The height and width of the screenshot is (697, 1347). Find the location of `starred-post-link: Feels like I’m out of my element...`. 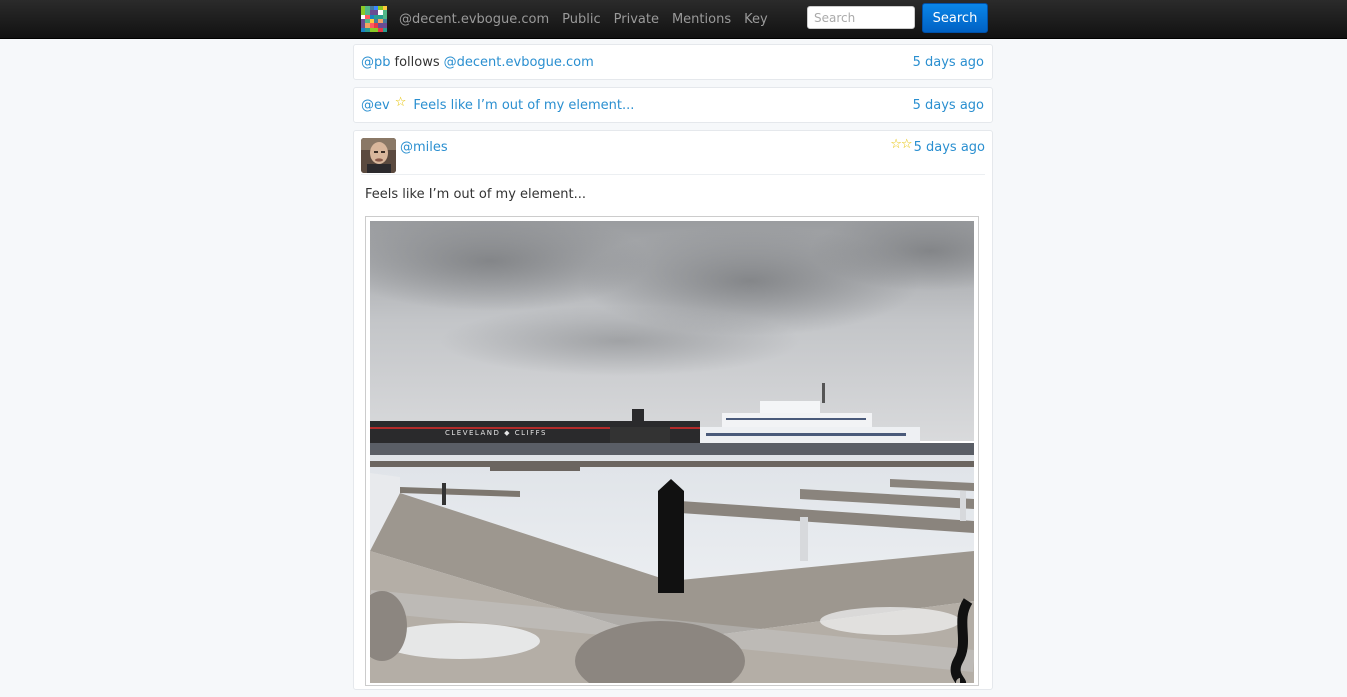

starred-post-link: Feels like I’m out of my element... is located at coordinates (523, 105).